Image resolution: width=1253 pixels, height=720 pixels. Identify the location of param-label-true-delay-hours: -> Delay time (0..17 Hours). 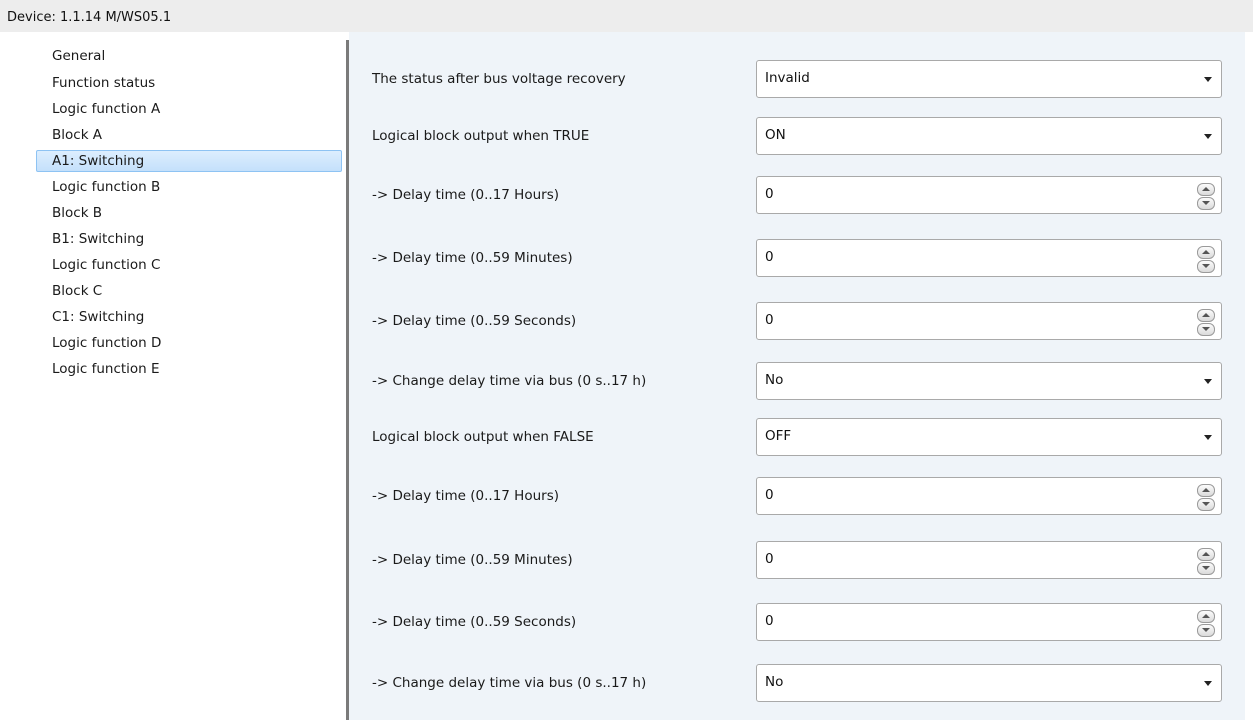
(465, 195).